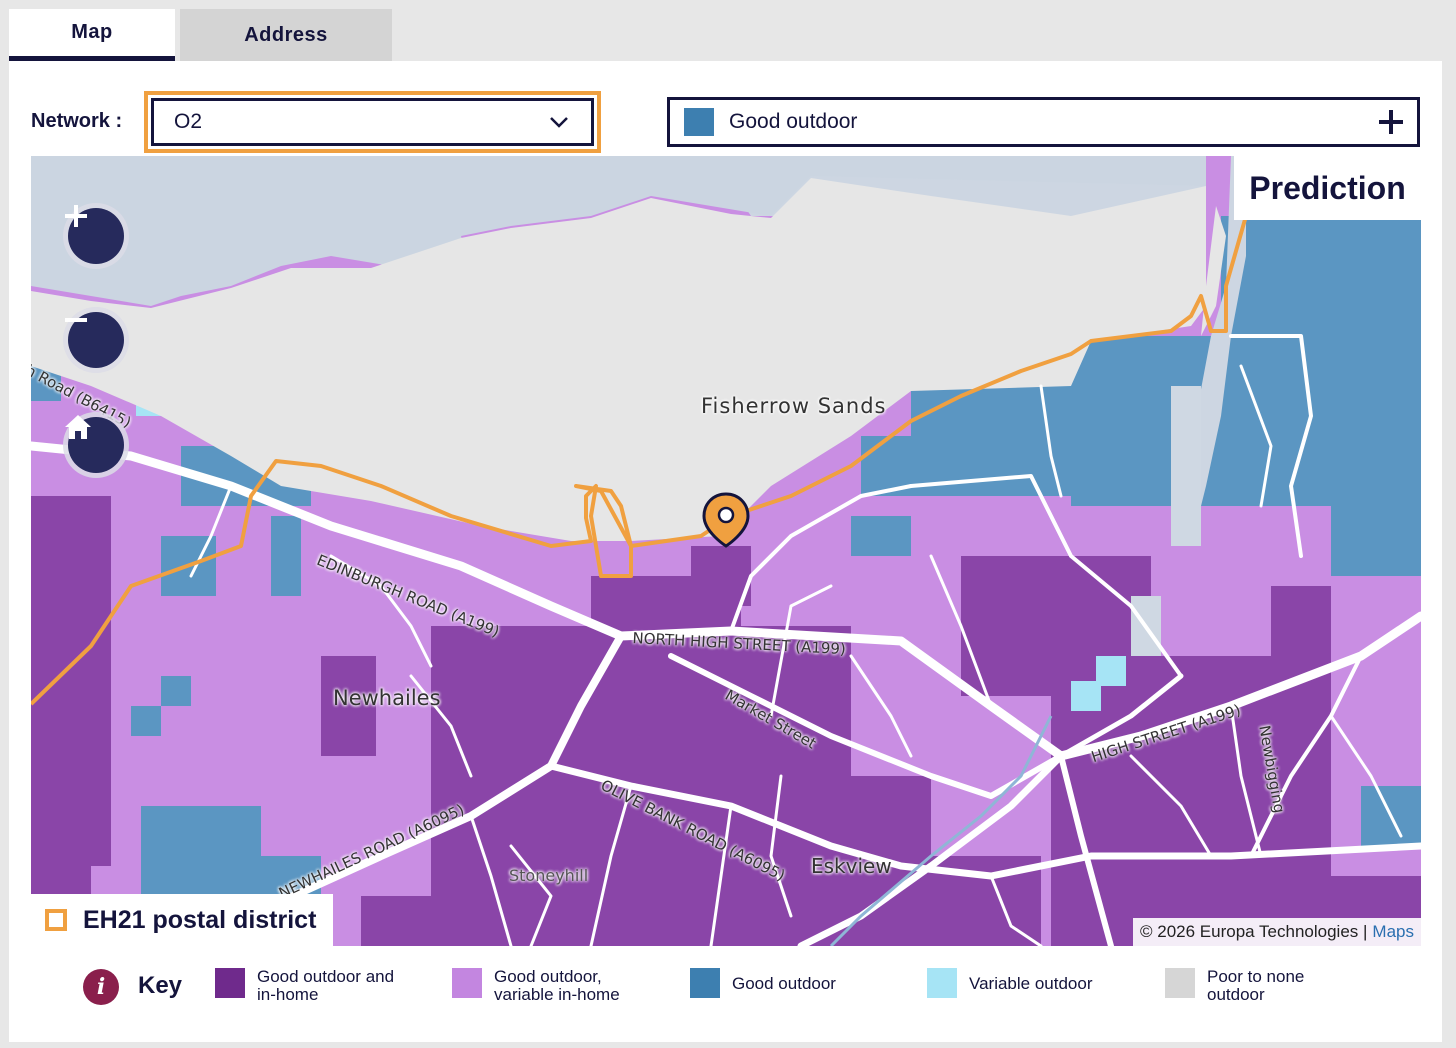 Image resolution: width=1456 pixels, height=1048 pixels. Describe the element at coordinates (851, 866) in the screenshot. I see `place-label-eskview: Eskview` at that location.